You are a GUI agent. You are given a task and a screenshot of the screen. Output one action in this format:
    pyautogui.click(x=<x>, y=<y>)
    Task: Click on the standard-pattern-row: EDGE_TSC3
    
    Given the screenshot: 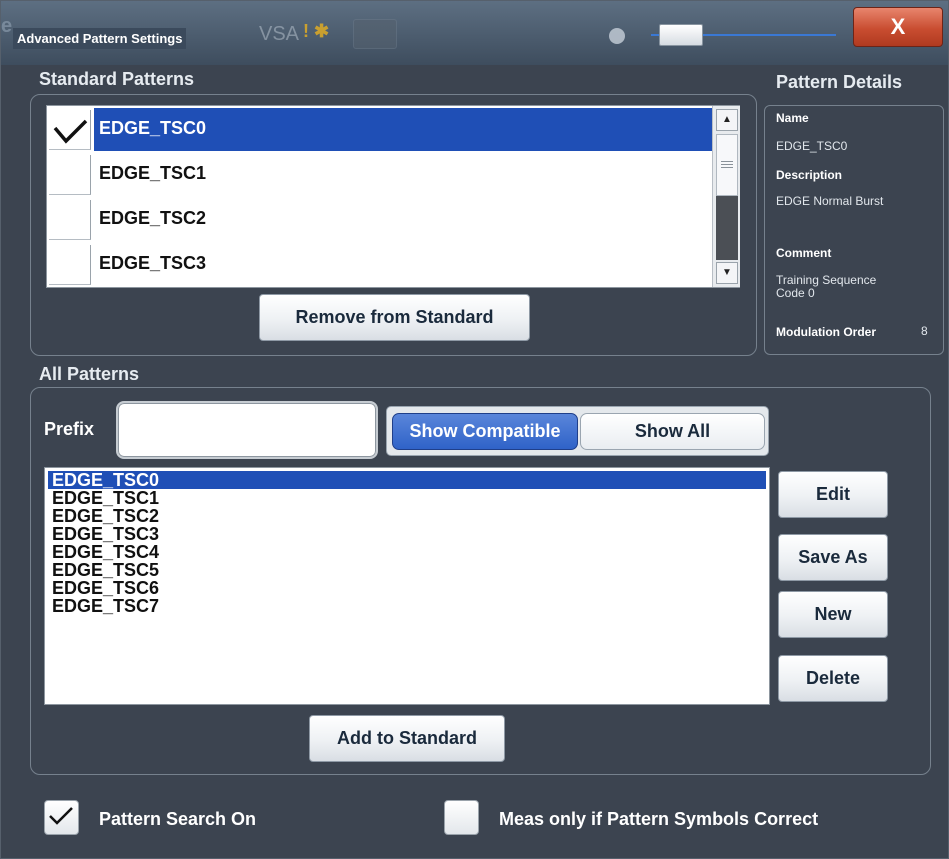 What is the action you would take?
    pyautogui.click(x=379, y=263)
    